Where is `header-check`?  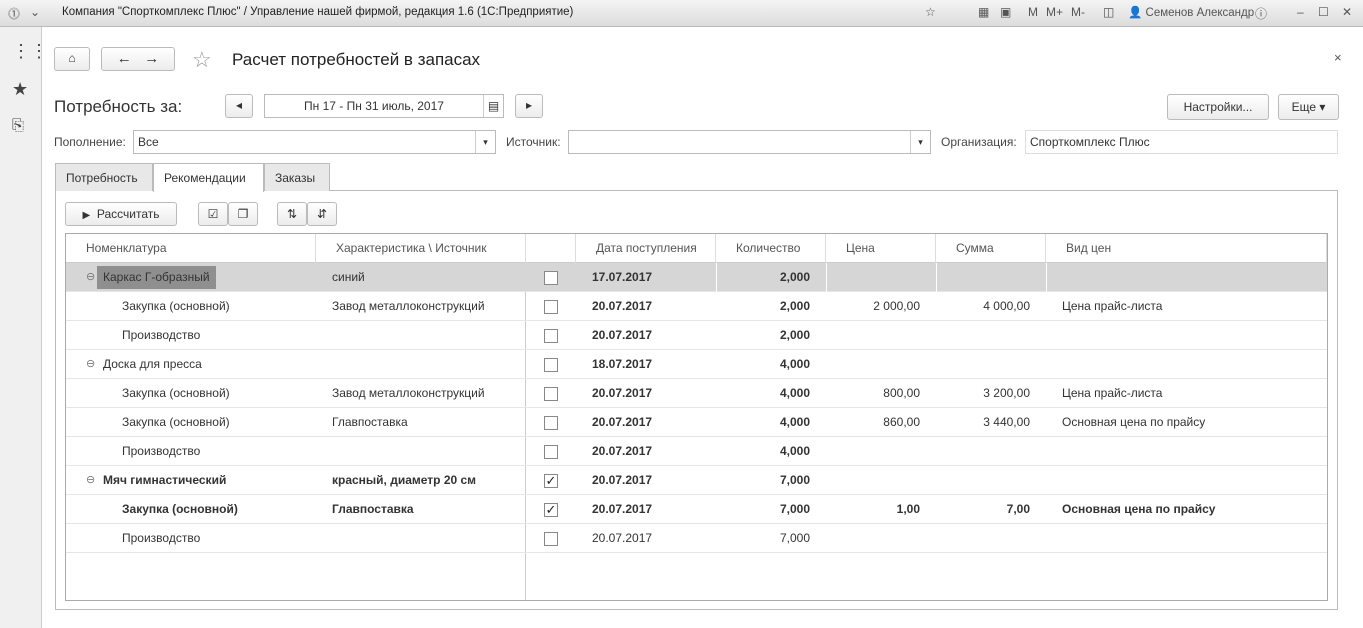
header-check is located at coordinates (551, 248).